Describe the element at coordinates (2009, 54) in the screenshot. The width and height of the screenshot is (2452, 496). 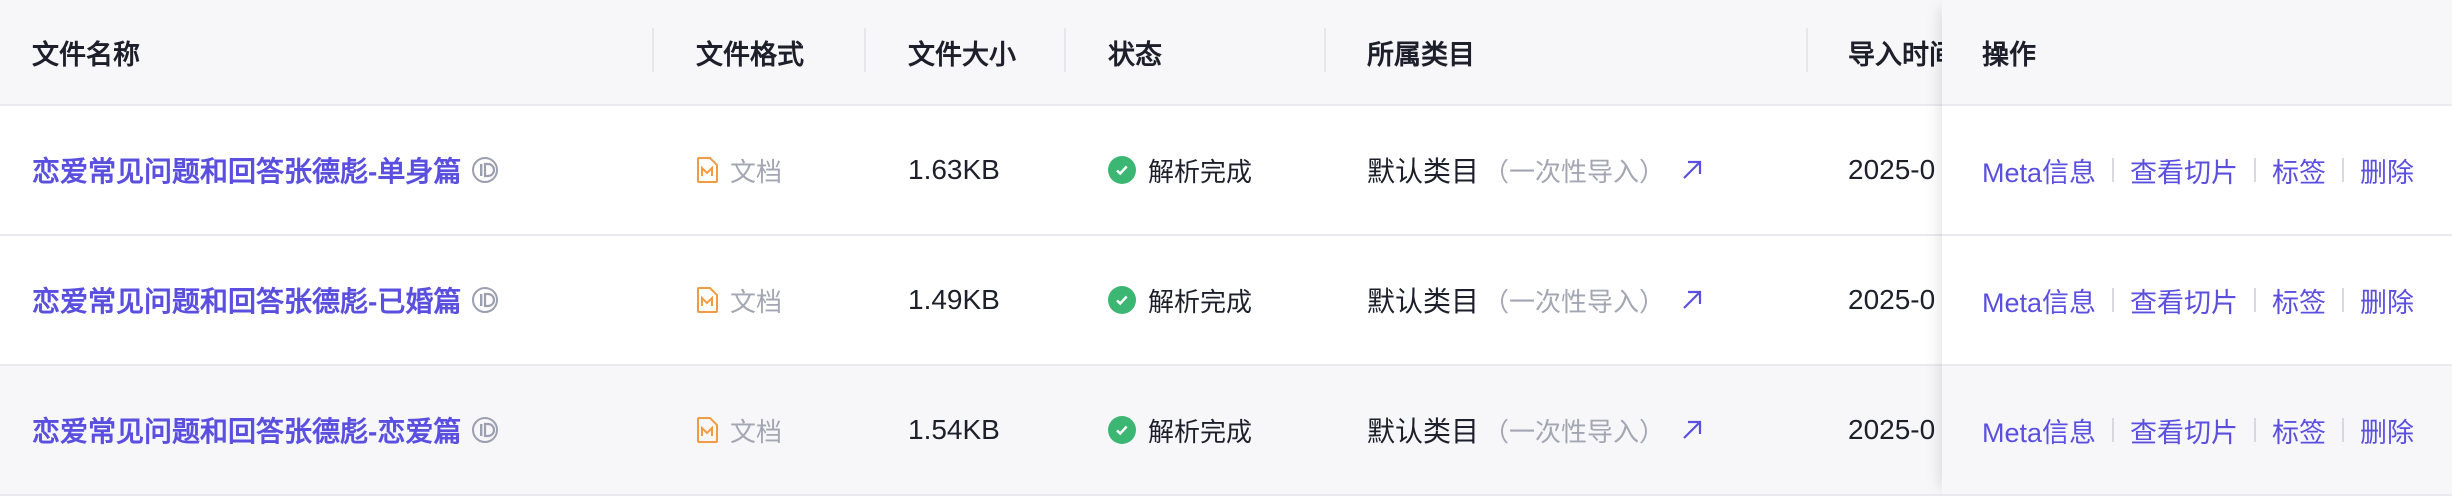
I see `column-header-actions: 操作` at that location.